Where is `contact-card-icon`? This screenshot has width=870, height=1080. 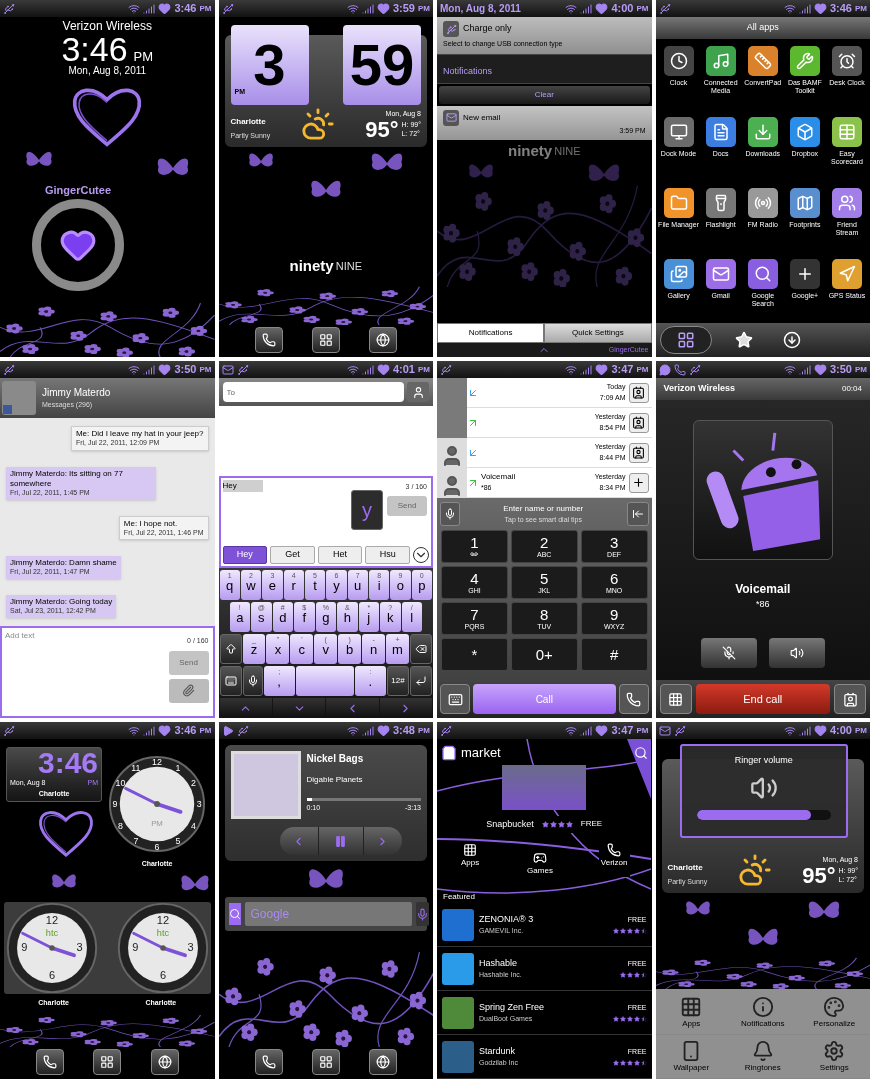 contact-card-icon is located at coordinates (638, 452).